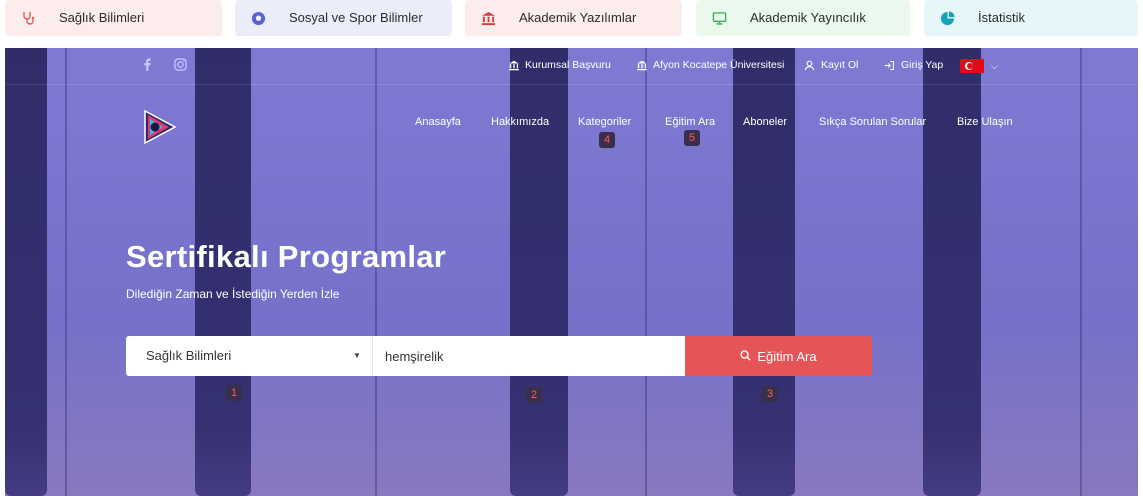  What do you see at coordinates (357, 355) in the screenshot?
I see `caret-down-icon: ▼` at bounding box center [357, 355].